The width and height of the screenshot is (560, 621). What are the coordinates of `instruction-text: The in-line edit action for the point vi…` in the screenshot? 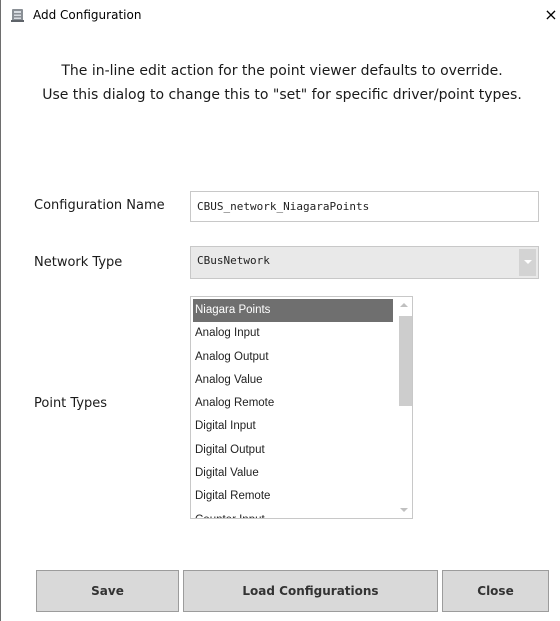 It's located at (282, 83).